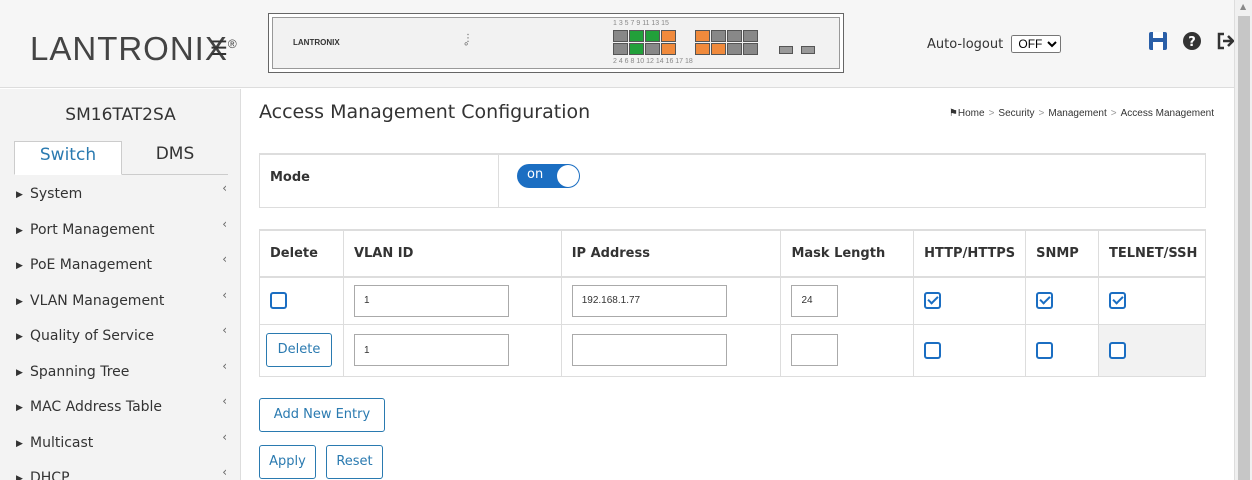  I want to click on sidebar-item-poe-management: ▶ PoE Management ‹, so click(120, 266).